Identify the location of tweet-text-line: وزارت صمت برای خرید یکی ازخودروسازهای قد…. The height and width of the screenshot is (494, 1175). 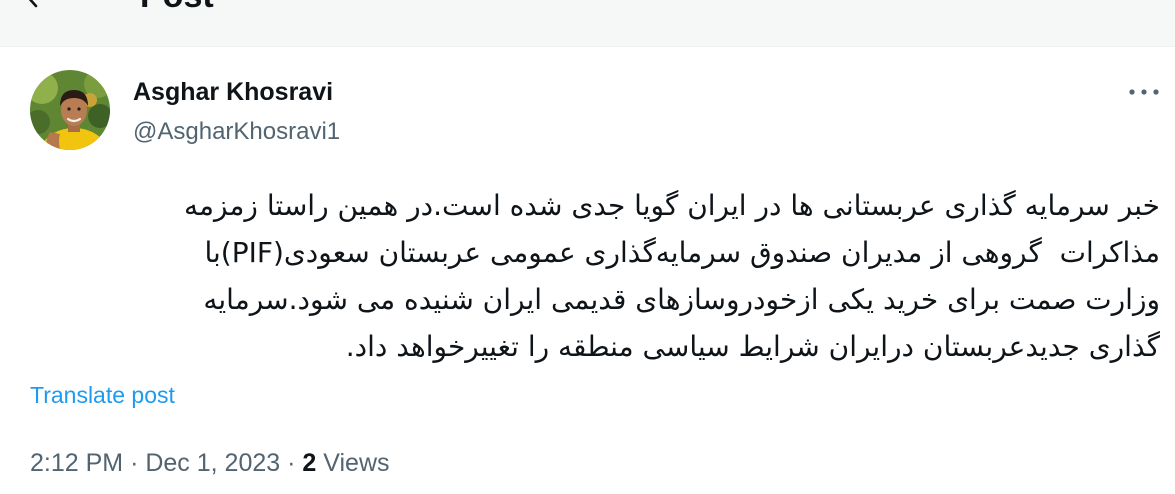
(681, 299).